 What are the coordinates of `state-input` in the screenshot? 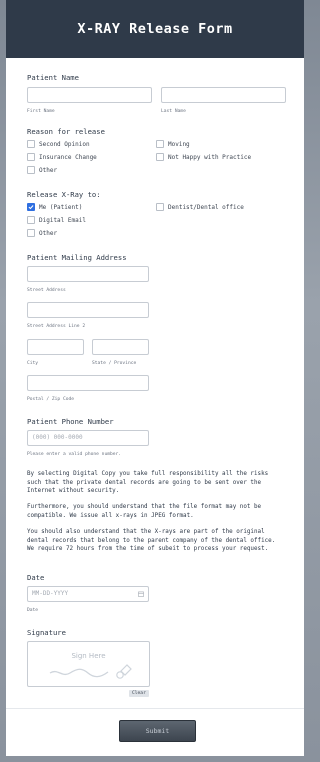 It's located at (120, 347).